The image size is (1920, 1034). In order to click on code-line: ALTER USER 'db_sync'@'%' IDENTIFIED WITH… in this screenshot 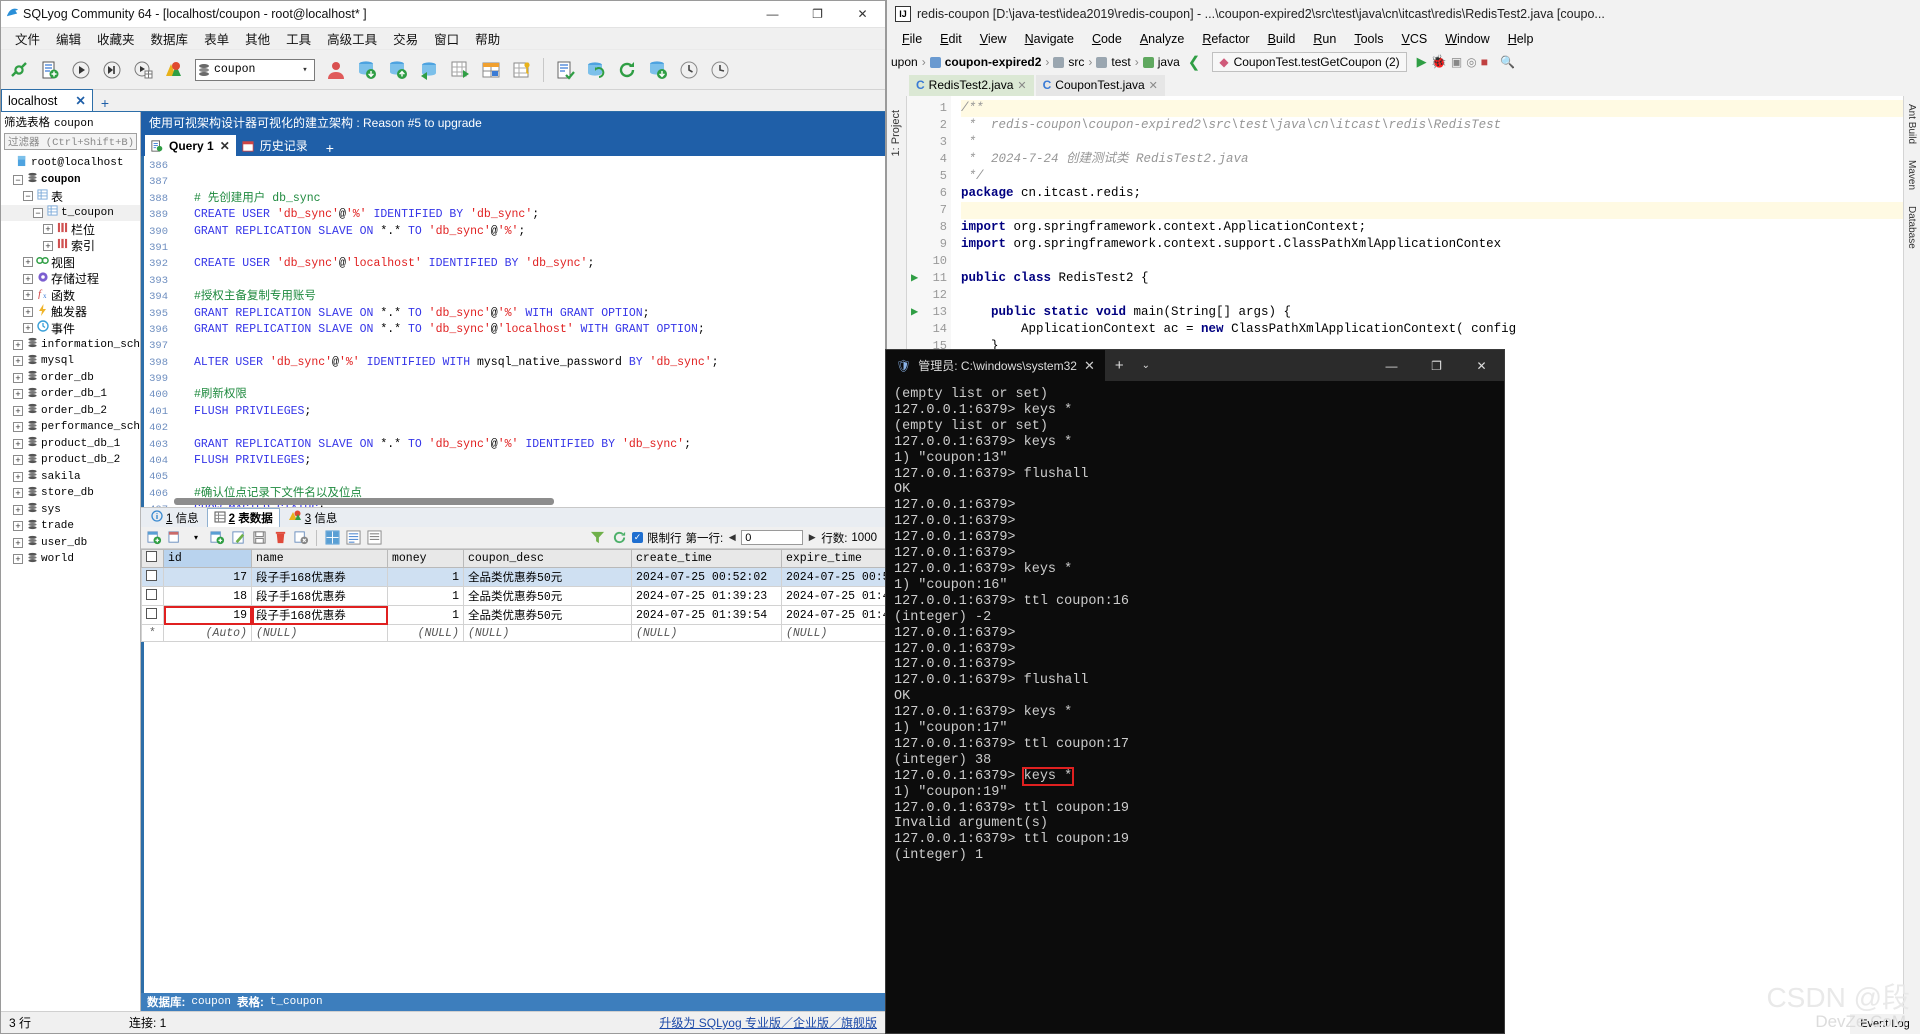, I will do `click(539, 363)`.